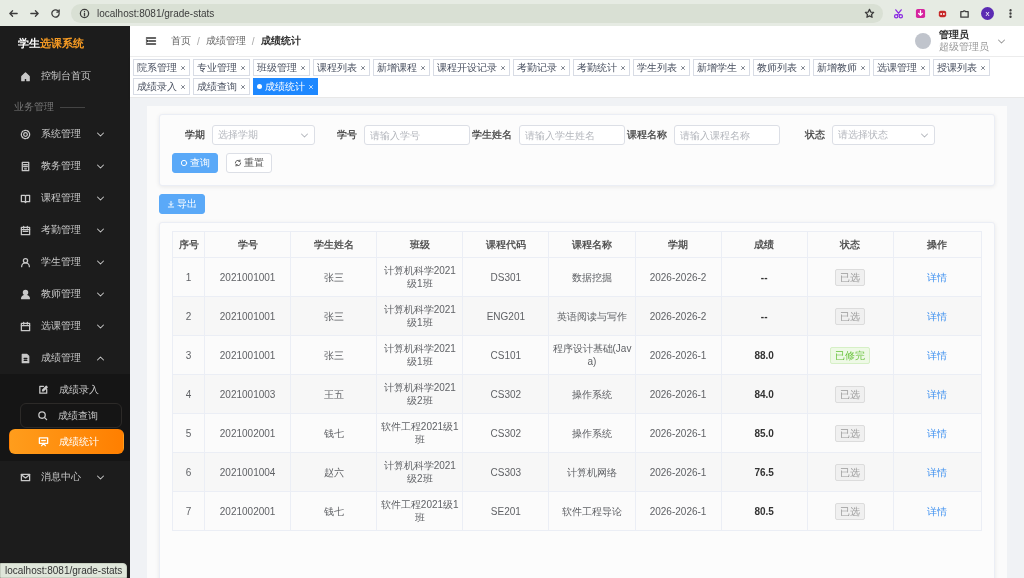  What do you see at coordinates (764, 433) in the screenshot?
I see `grade-cell: 85.0` at bounding box center [764, 433].